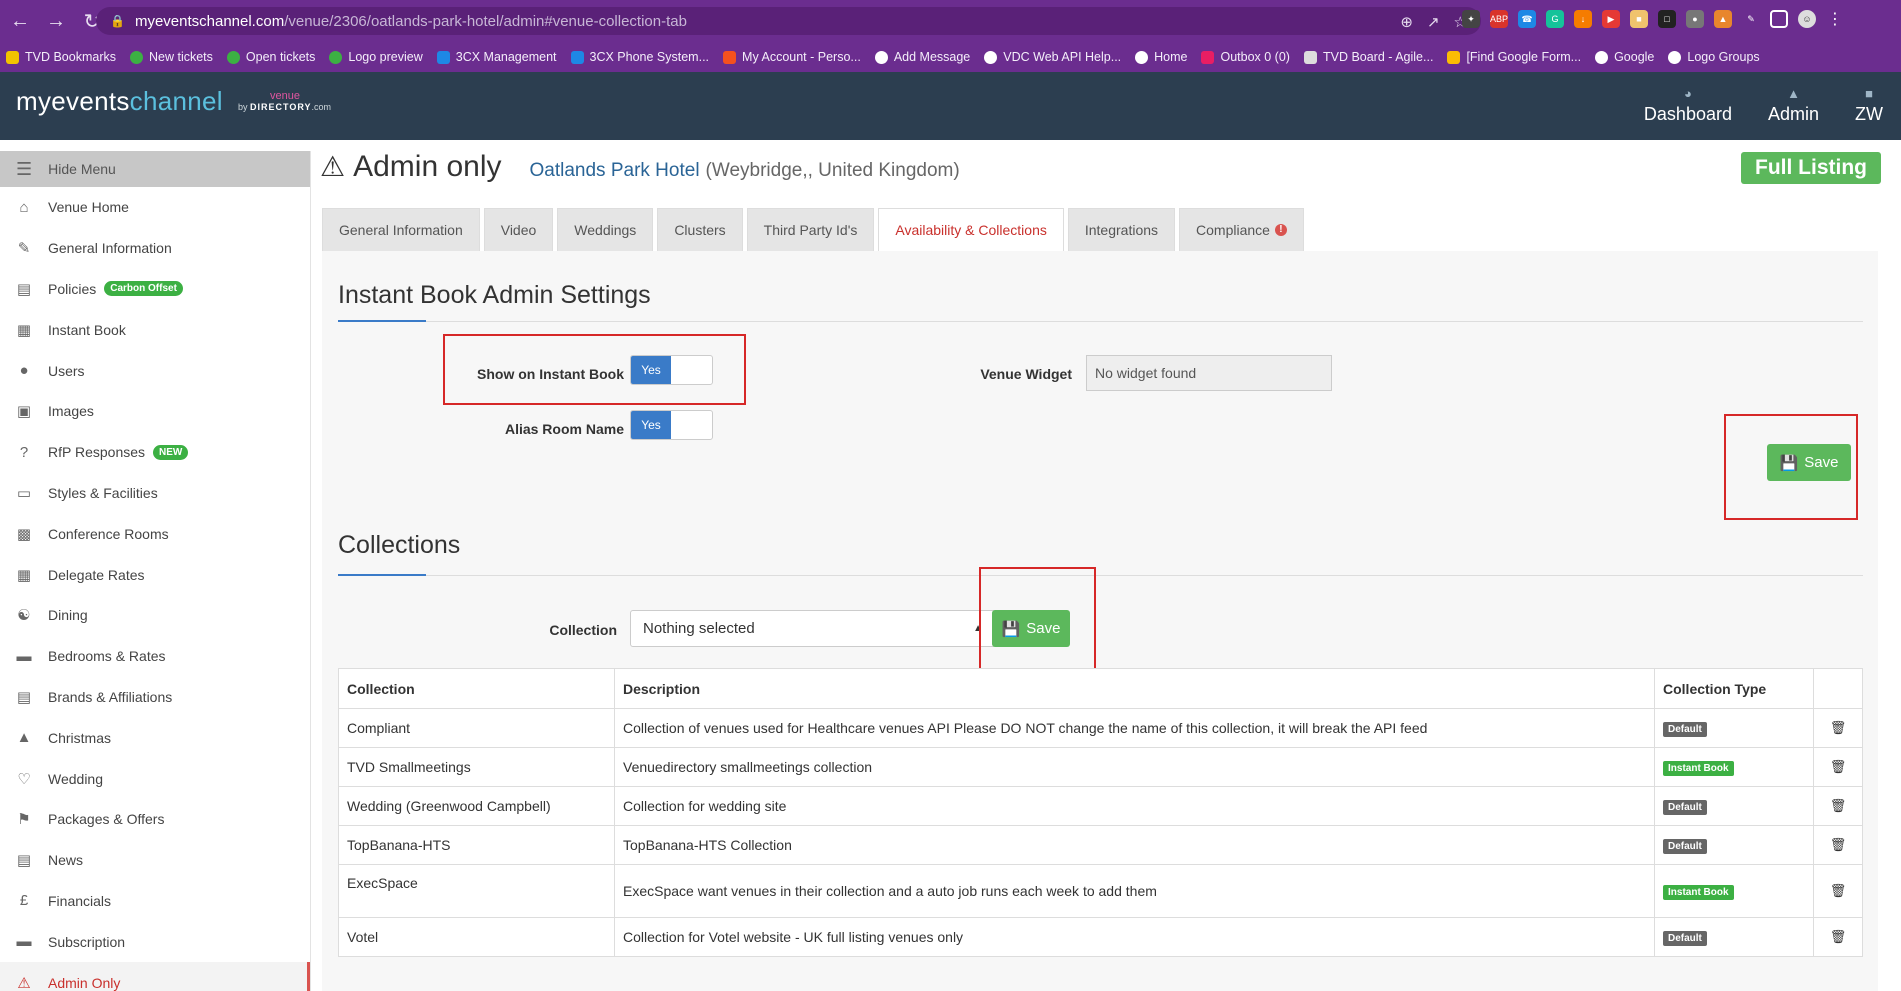 The height and width of the screenshot is (991, 1901). I want to click on sidebar-item-conference-rooms: ▩ Conference Rooms, so click(155, 533).